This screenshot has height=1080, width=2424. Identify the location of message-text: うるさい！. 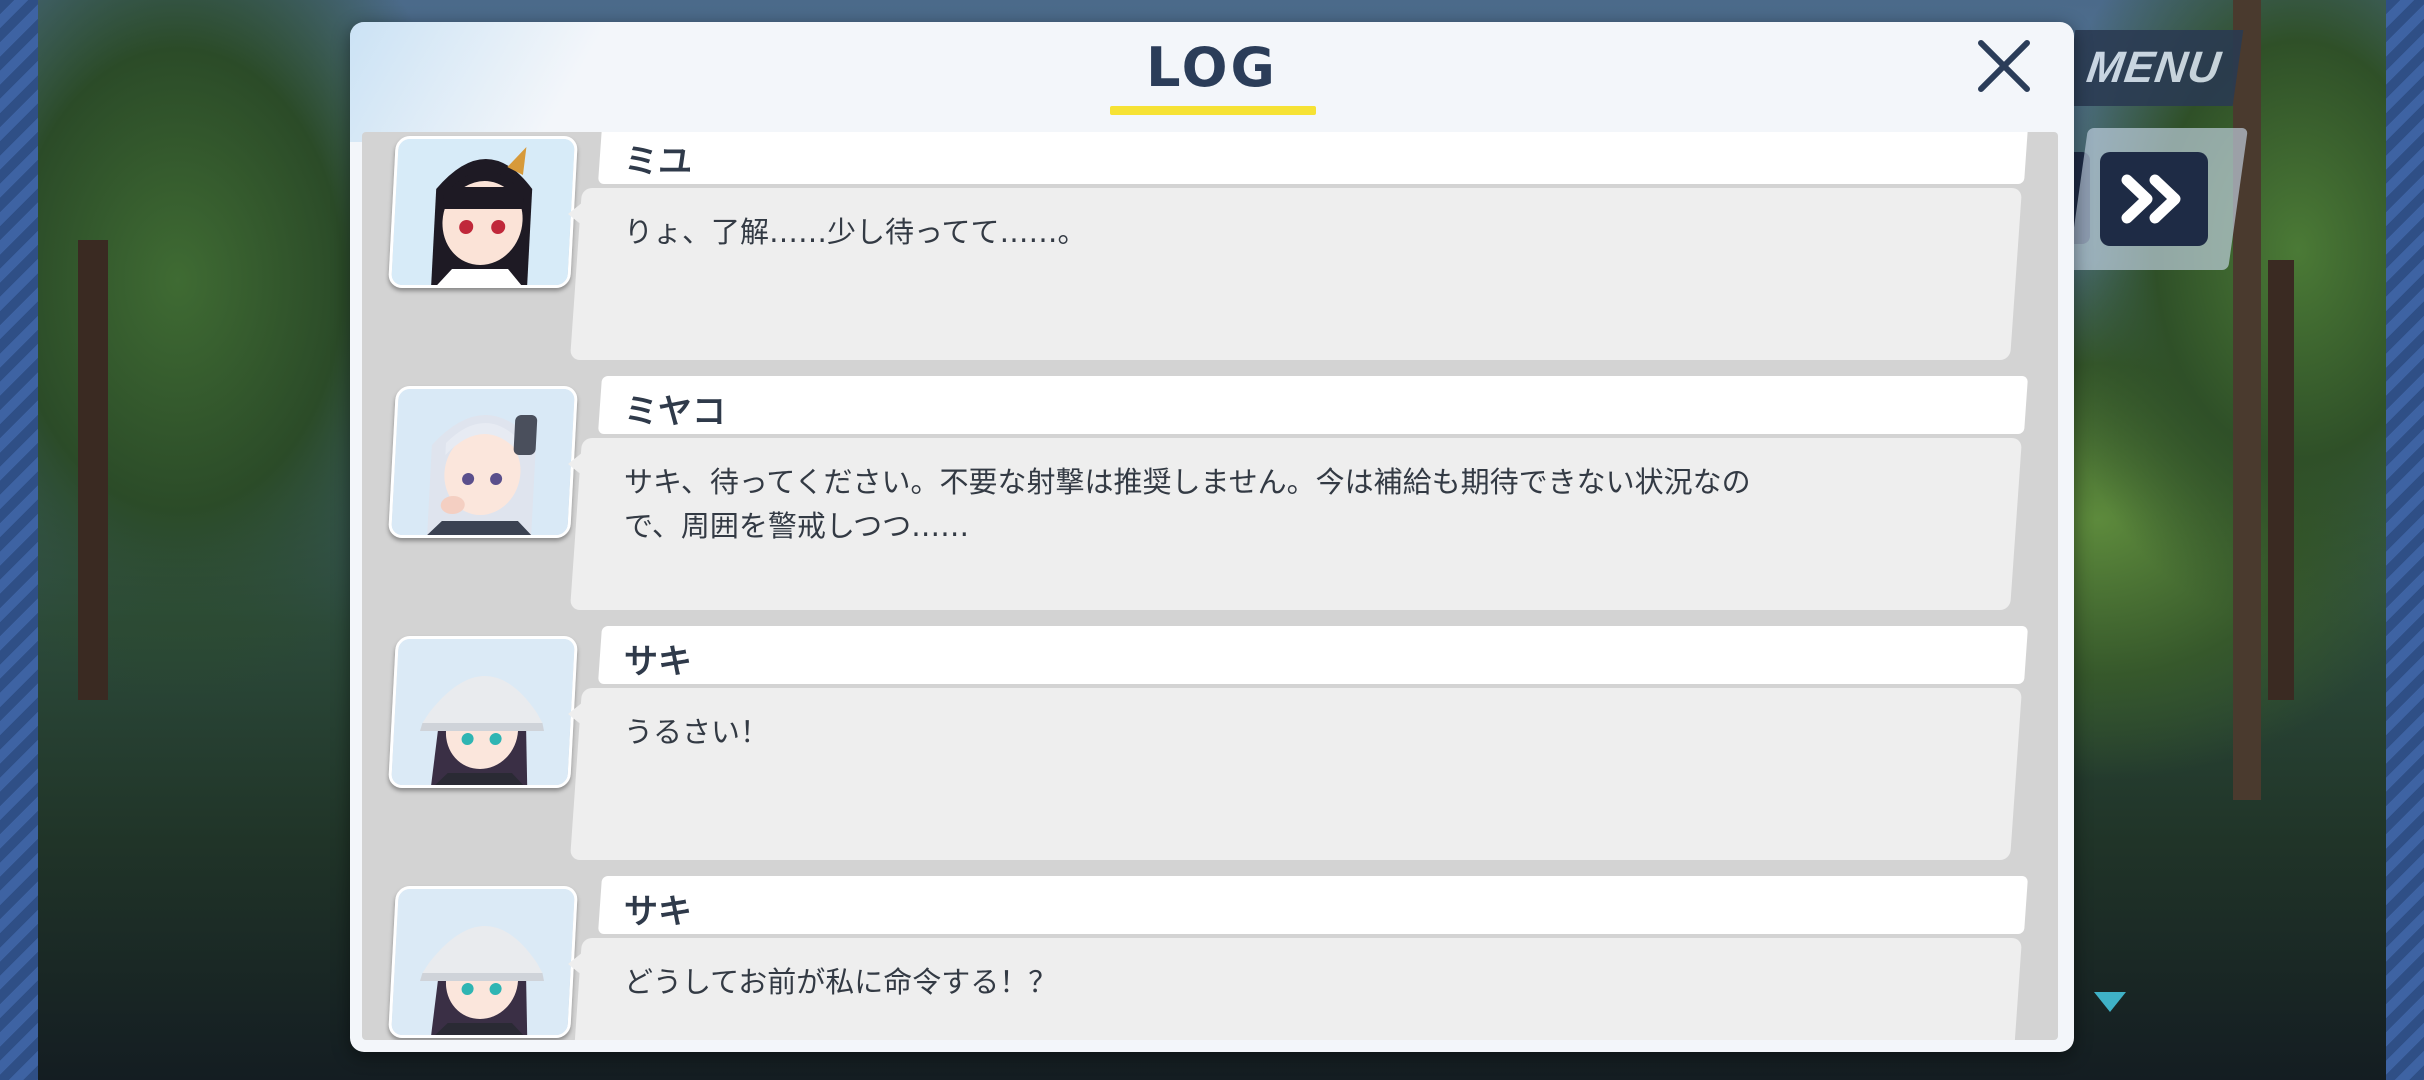
(697, 732).